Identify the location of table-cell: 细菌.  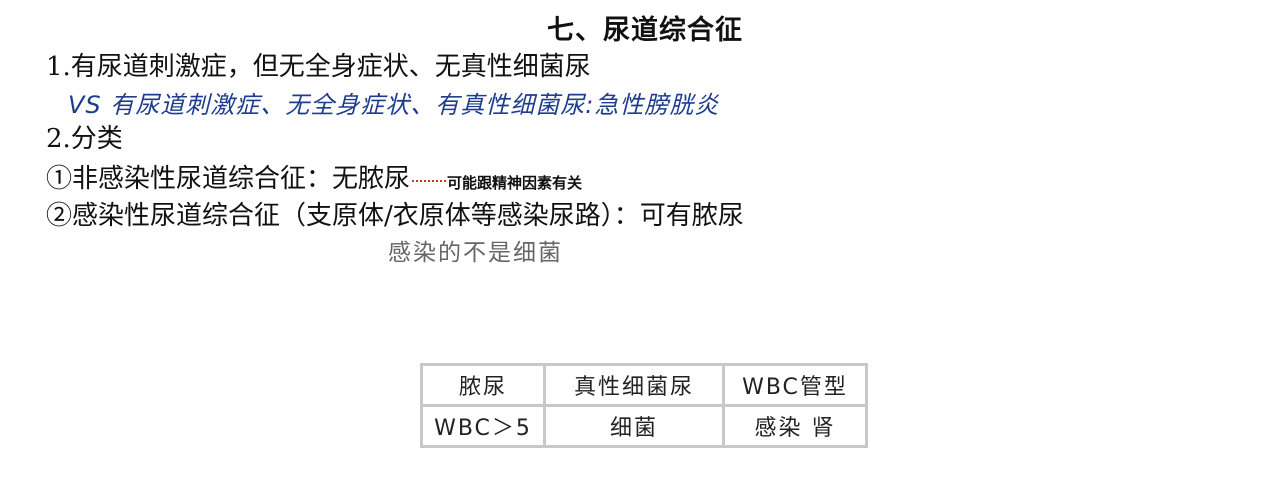
(634, 426).